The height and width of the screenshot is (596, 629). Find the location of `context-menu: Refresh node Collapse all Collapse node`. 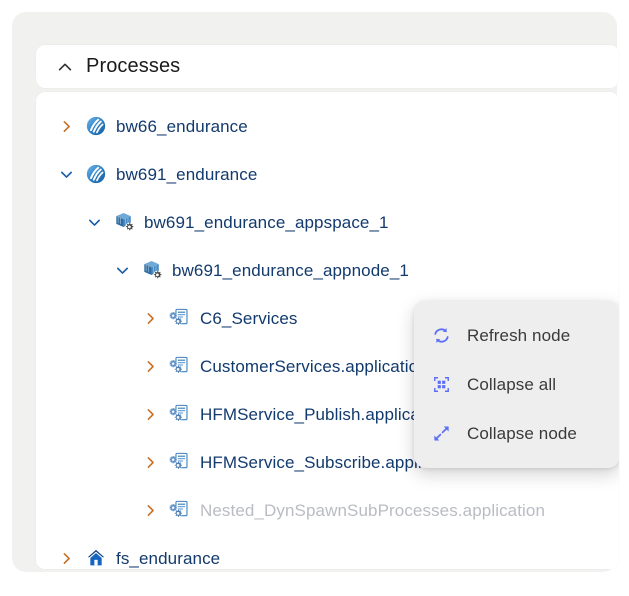

context-menu: Refresh node Collapse all Collapse node is located at coordinates (516, 384).